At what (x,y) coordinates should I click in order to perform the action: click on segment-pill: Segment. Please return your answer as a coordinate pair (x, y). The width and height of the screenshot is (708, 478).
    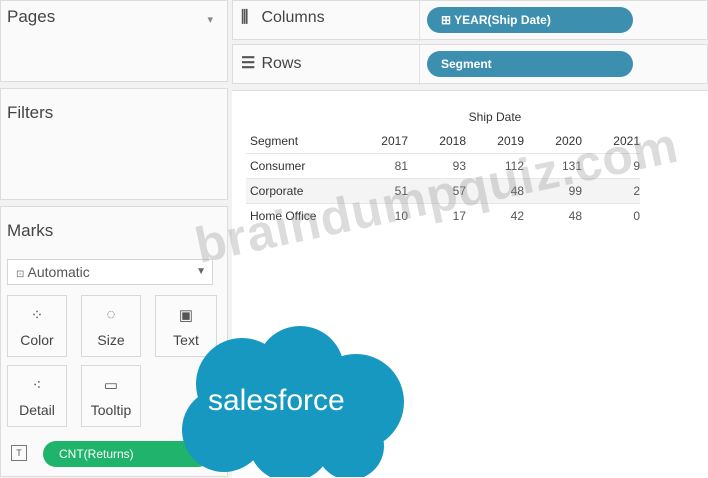
    Looking at the image, I should click on (530, 64).